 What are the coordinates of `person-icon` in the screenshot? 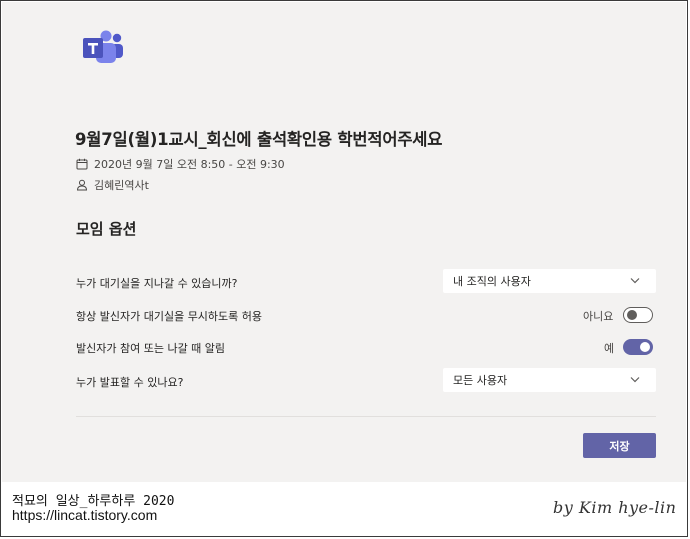 It's located at (82, 185).